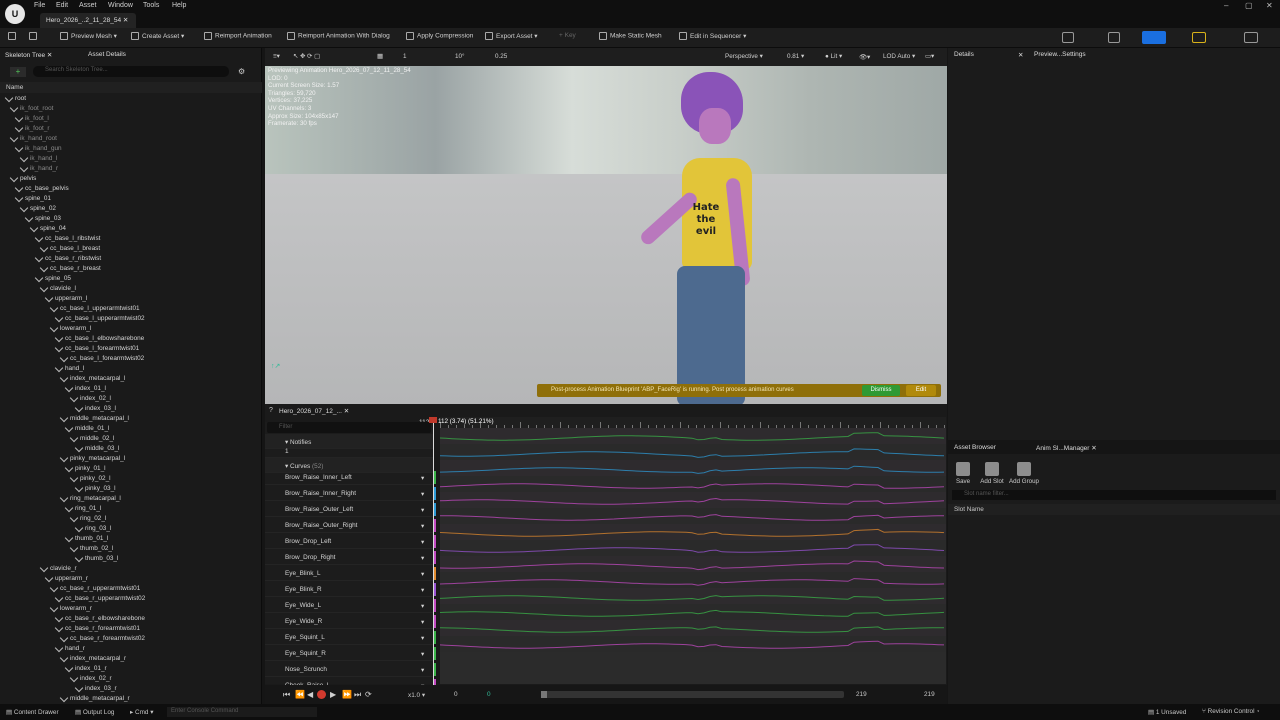 Image resolution: width=1280 pixels, height=720 pixels. Describe the element at coordinates (380, 56) in the screenshot. I see `snap-icon: ▦` at that location.